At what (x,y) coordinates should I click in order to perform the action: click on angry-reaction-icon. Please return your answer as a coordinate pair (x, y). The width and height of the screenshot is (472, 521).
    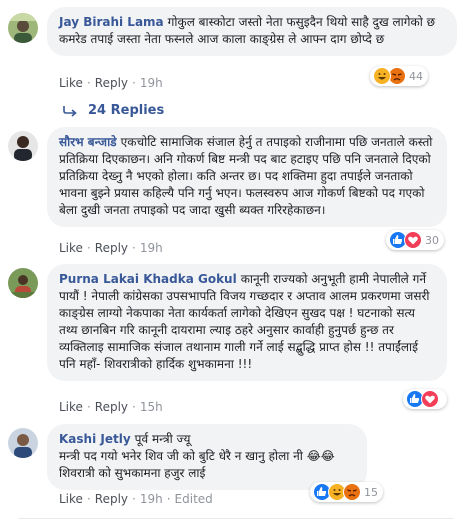
    Looking at the image, I should click on (352, 492).